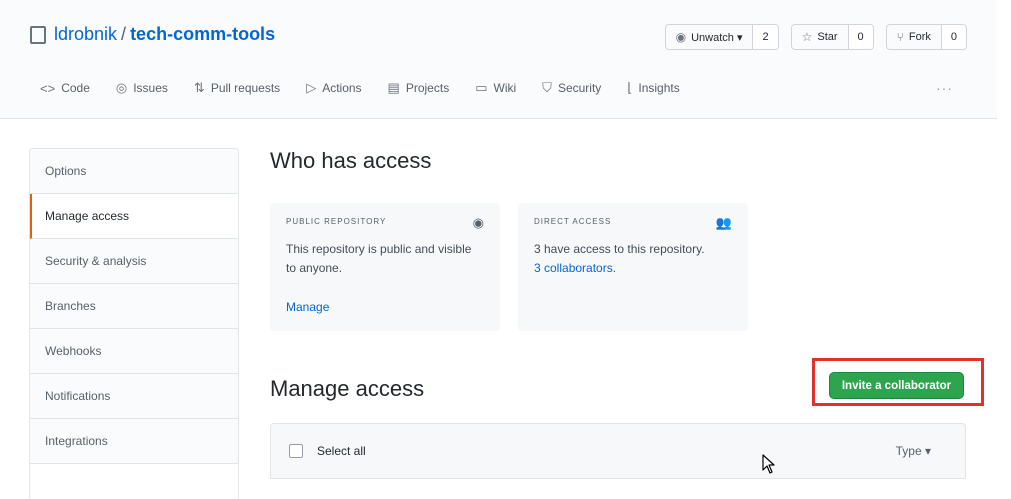 This screenshot has width=1011, height=499. I want to click on star-button-group: ☆ Star 0, so click(832, 37).